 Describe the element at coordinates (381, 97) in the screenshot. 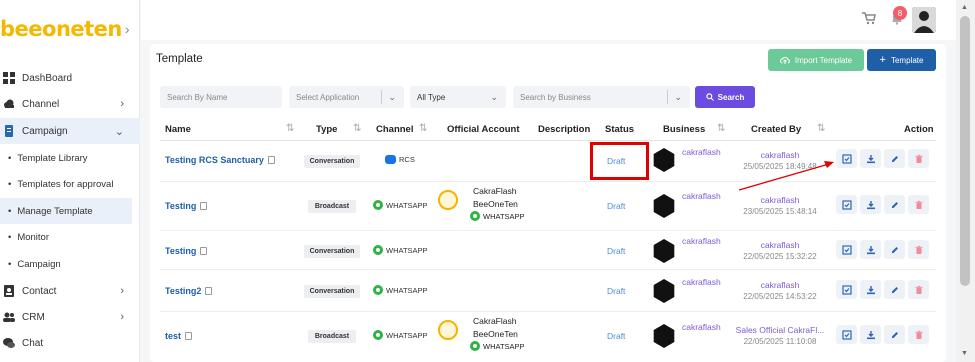

I see `divider` at that location.